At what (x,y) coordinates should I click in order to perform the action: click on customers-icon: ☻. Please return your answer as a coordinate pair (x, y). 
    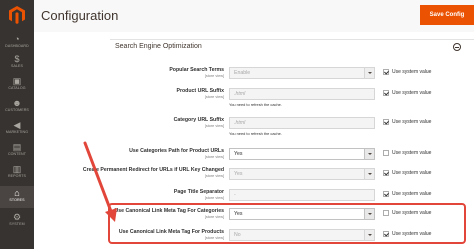
    Looking at the image, I should click on (17, 103).